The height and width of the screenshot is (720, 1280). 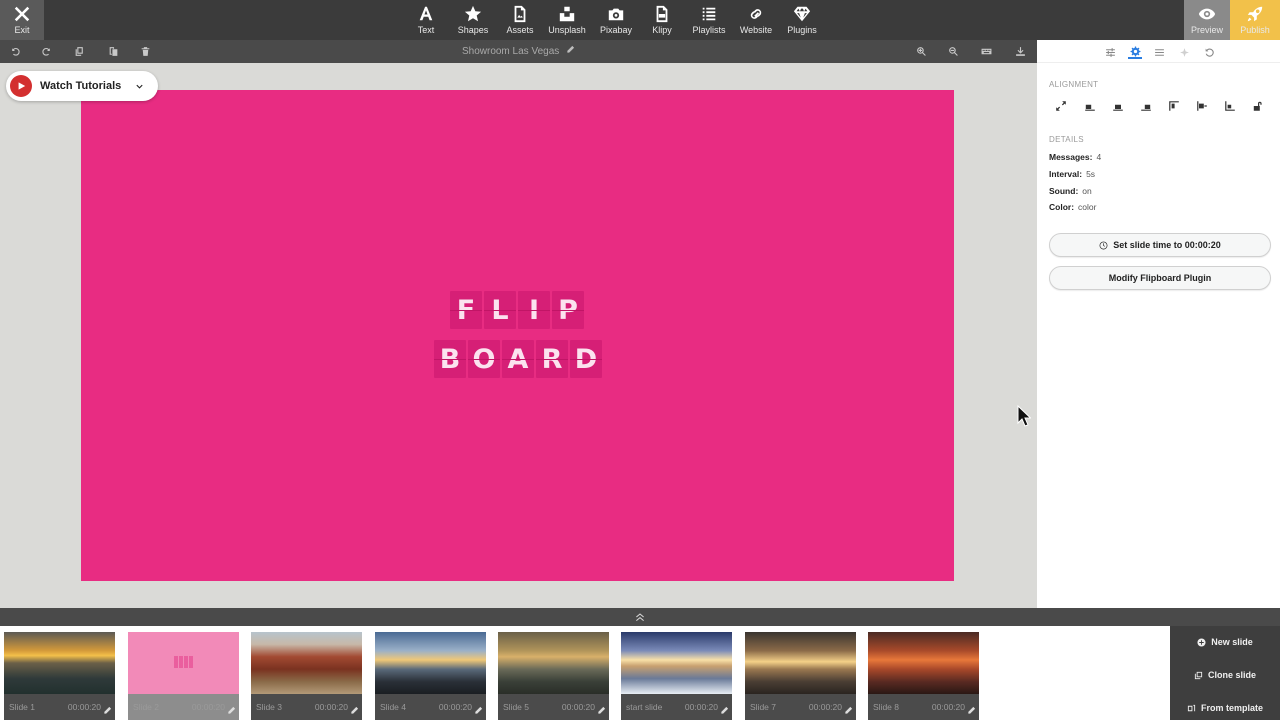 I want to click on new-slide-label: New slide, so click(x=1232, y=642).